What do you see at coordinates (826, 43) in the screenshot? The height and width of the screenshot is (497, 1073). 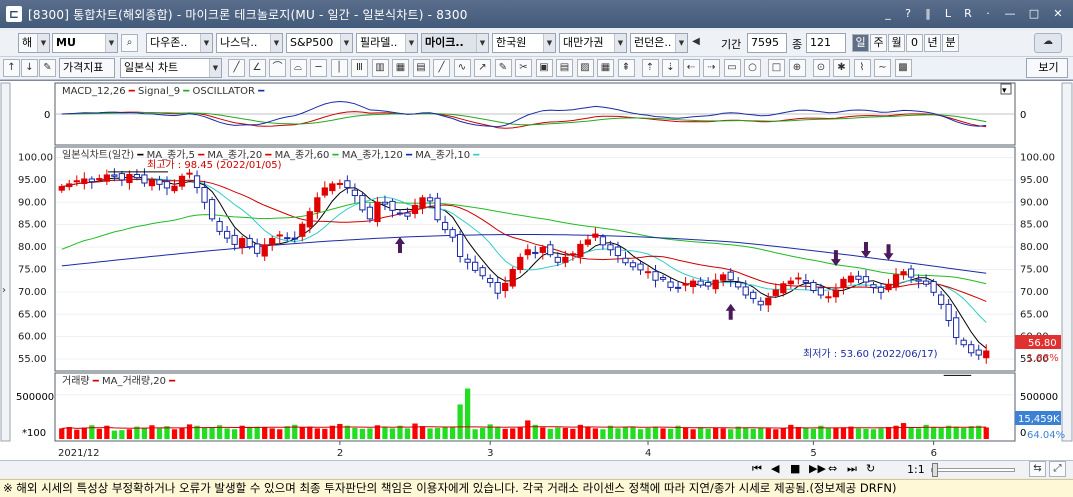 I see `count-input: 121` at bounding box center [826, 43].